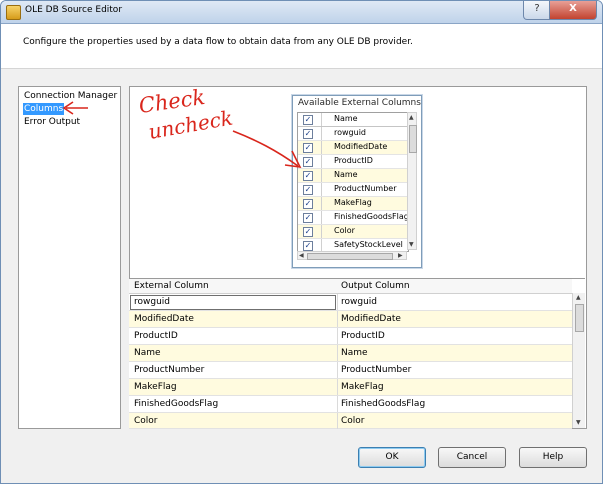 Image resolution: width=603 pixels, height=484 pixels. Describe the element at coordinates (182, 126) in the screenshot. I see `handwritten-annotation: Check uncheck` at that location.